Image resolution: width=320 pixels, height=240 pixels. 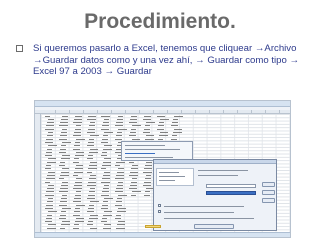 I want to click on help-button, so click(x=268, y=200).